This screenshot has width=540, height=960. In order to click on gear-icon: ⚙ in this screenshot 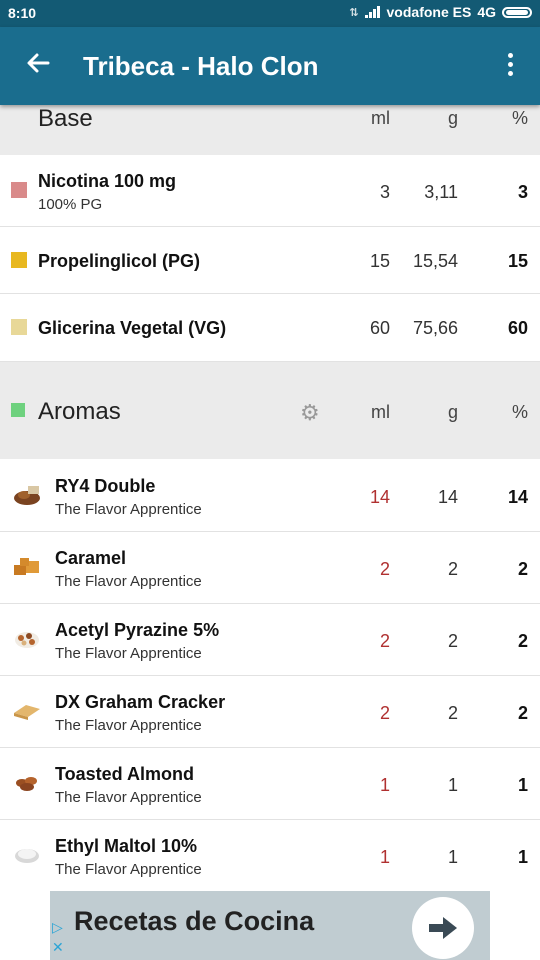, I will do `click(310, 413)`.